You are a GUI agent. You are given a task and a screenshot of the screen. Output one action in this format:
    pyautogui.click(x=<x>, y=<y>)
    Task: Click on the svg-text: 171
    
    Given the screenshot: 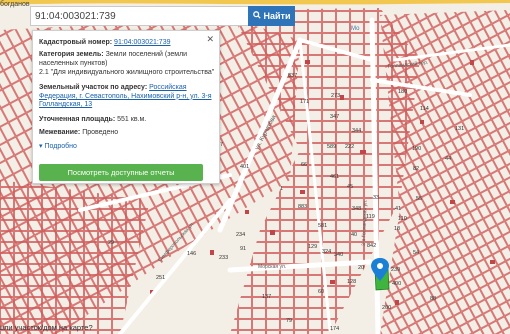 What is the action you would take?
    pyautogui.click(x=304, y=102)
    